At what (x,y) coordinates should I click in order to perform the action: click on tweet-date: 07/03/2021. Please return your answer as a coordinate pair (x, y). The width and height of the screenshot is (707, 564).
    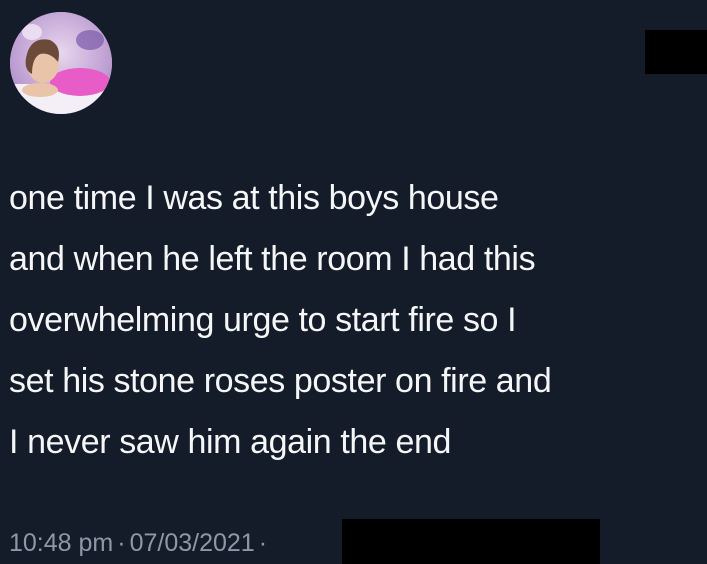
    Looking at the image, I should click on (192, 543).